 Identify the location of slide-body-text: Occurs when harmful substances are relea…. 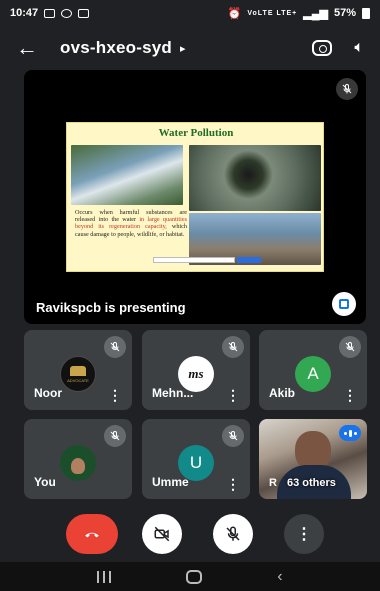
(131, 223).